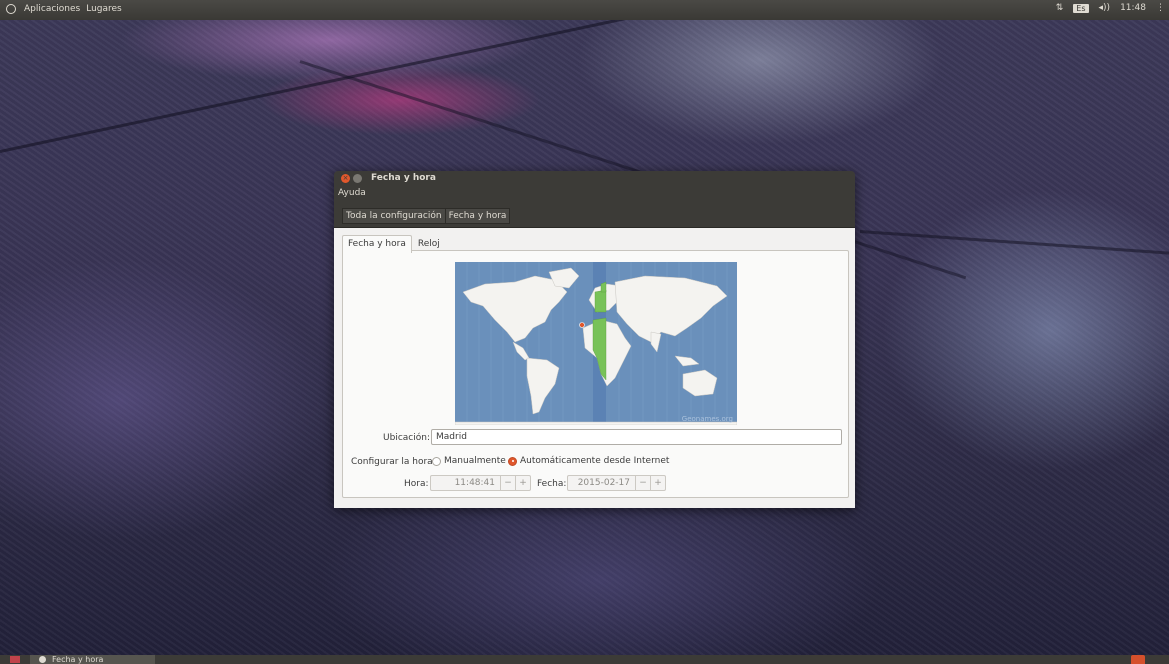 This screenshot has height=664, width=1169. What do you see at coordinates (657, 483) in the screenshot?
I see `date-increment-button: +` at bounding box center [657, 483].